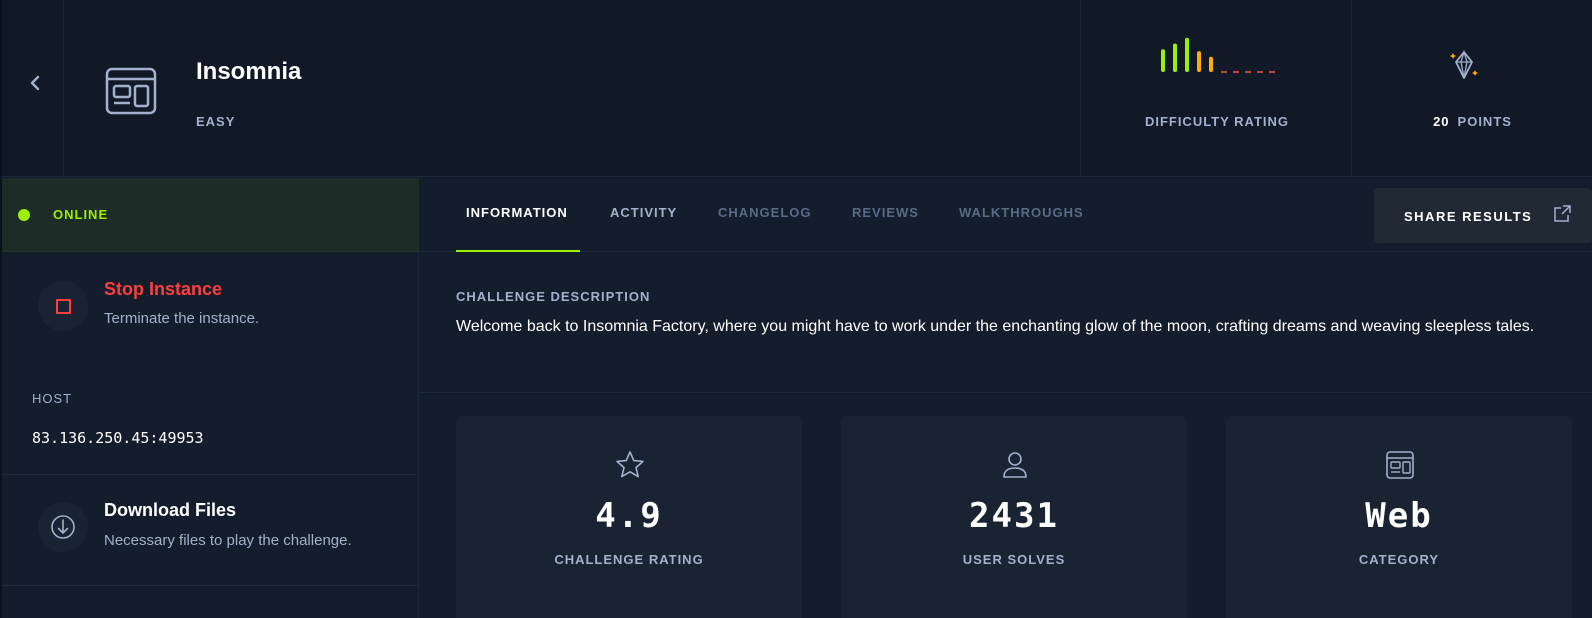 The width and height of the screenshot is (1592, 618). What do you see at coordinates (131, 91) in the screenshot?
I see `web-challenge-icon` at bounding box center [131, 91].